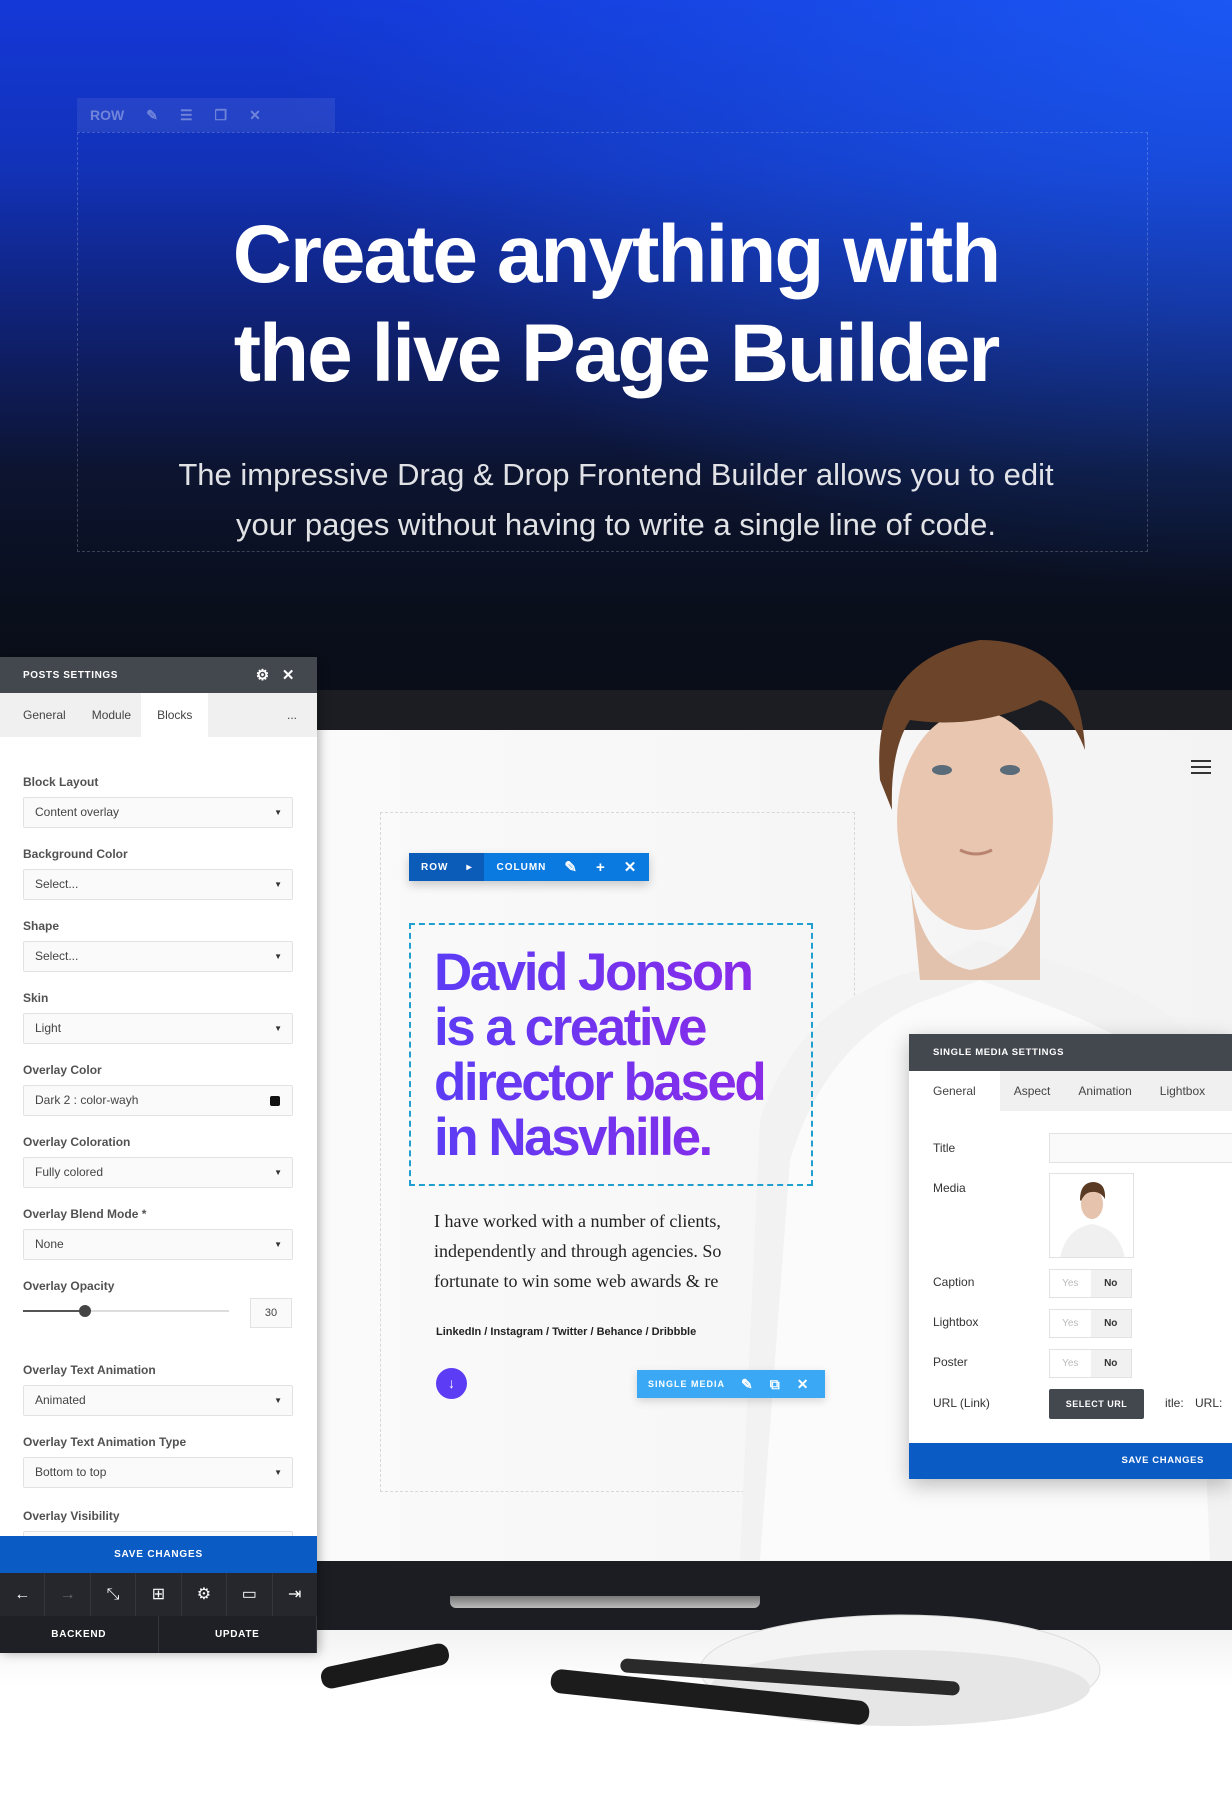  What do you see at coordinates (1104, 1091) in the screenshot?
I see `tab-animation: Animation` at bounding box center [1104, 1091].